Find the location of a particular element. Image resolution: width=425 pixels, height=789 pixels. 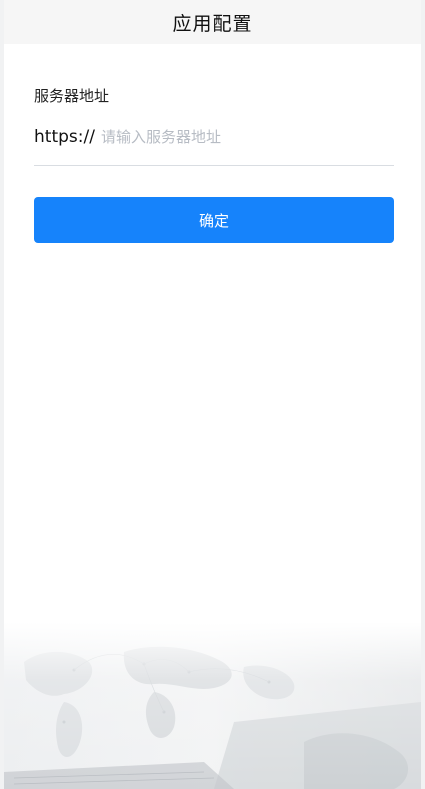

confirm-button: 确定 is located at coordinates (214, 220).